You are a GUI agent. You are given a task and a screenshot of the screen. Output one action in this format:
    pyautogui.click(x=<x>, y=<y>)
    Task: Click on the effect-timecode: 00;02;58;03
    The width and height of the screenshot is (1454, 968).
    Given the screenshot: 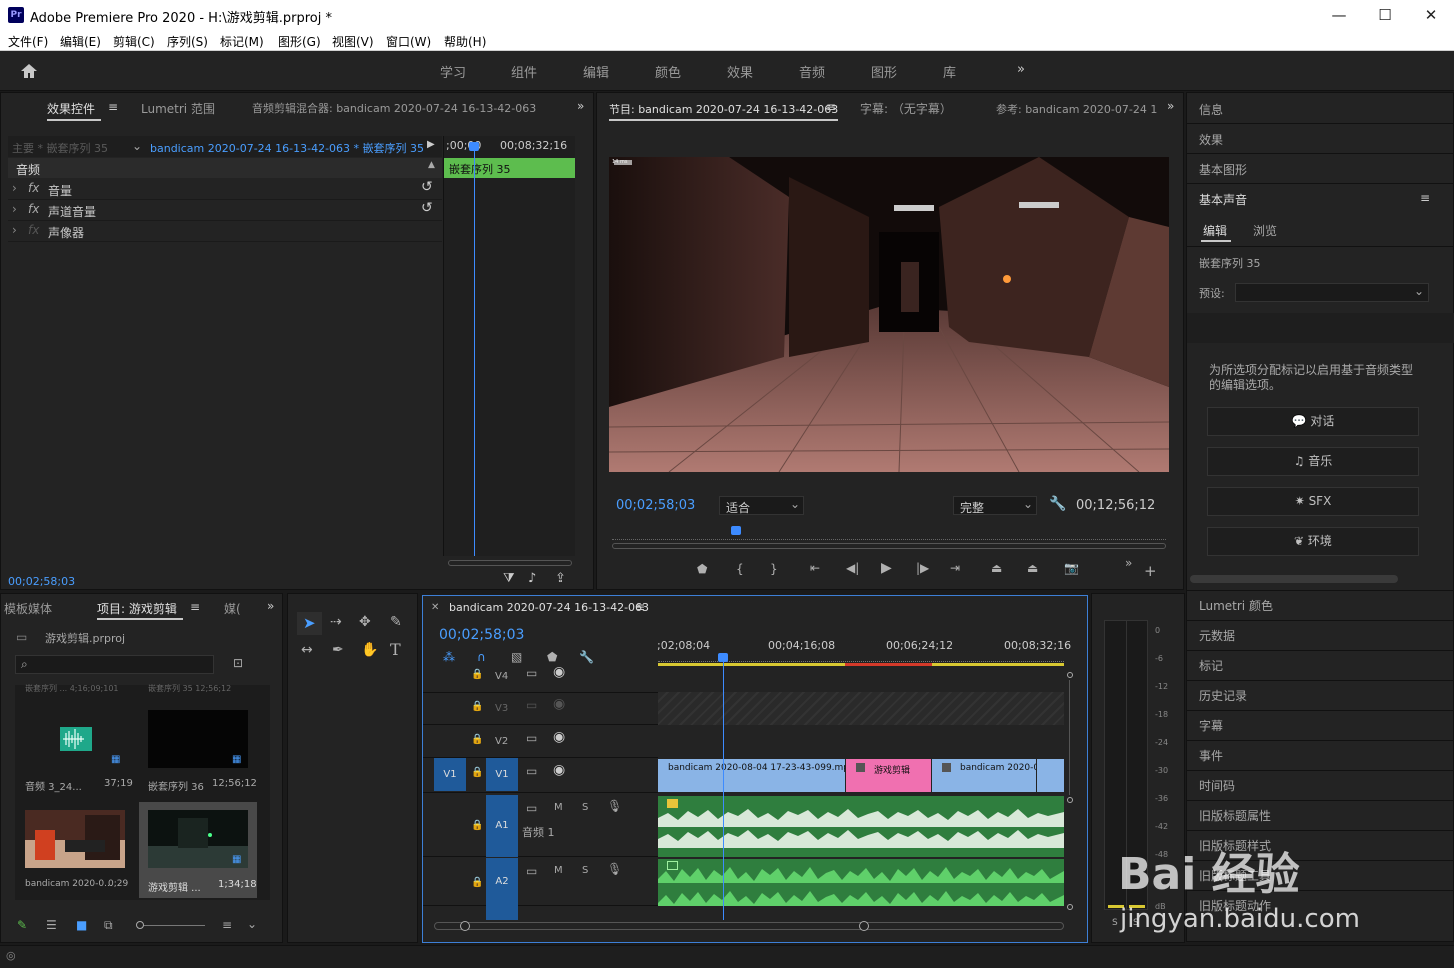 What is the action you would take?
    pyautogui.click(x=41, y=581)
    